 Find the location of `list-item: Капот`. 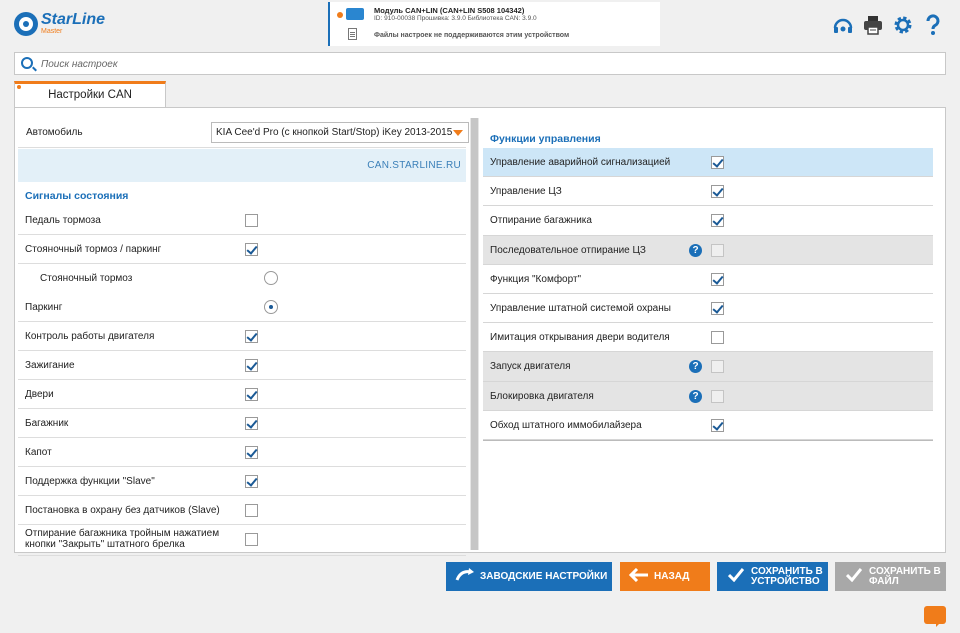

list-item: Капот is located at coordinates (242, 452).